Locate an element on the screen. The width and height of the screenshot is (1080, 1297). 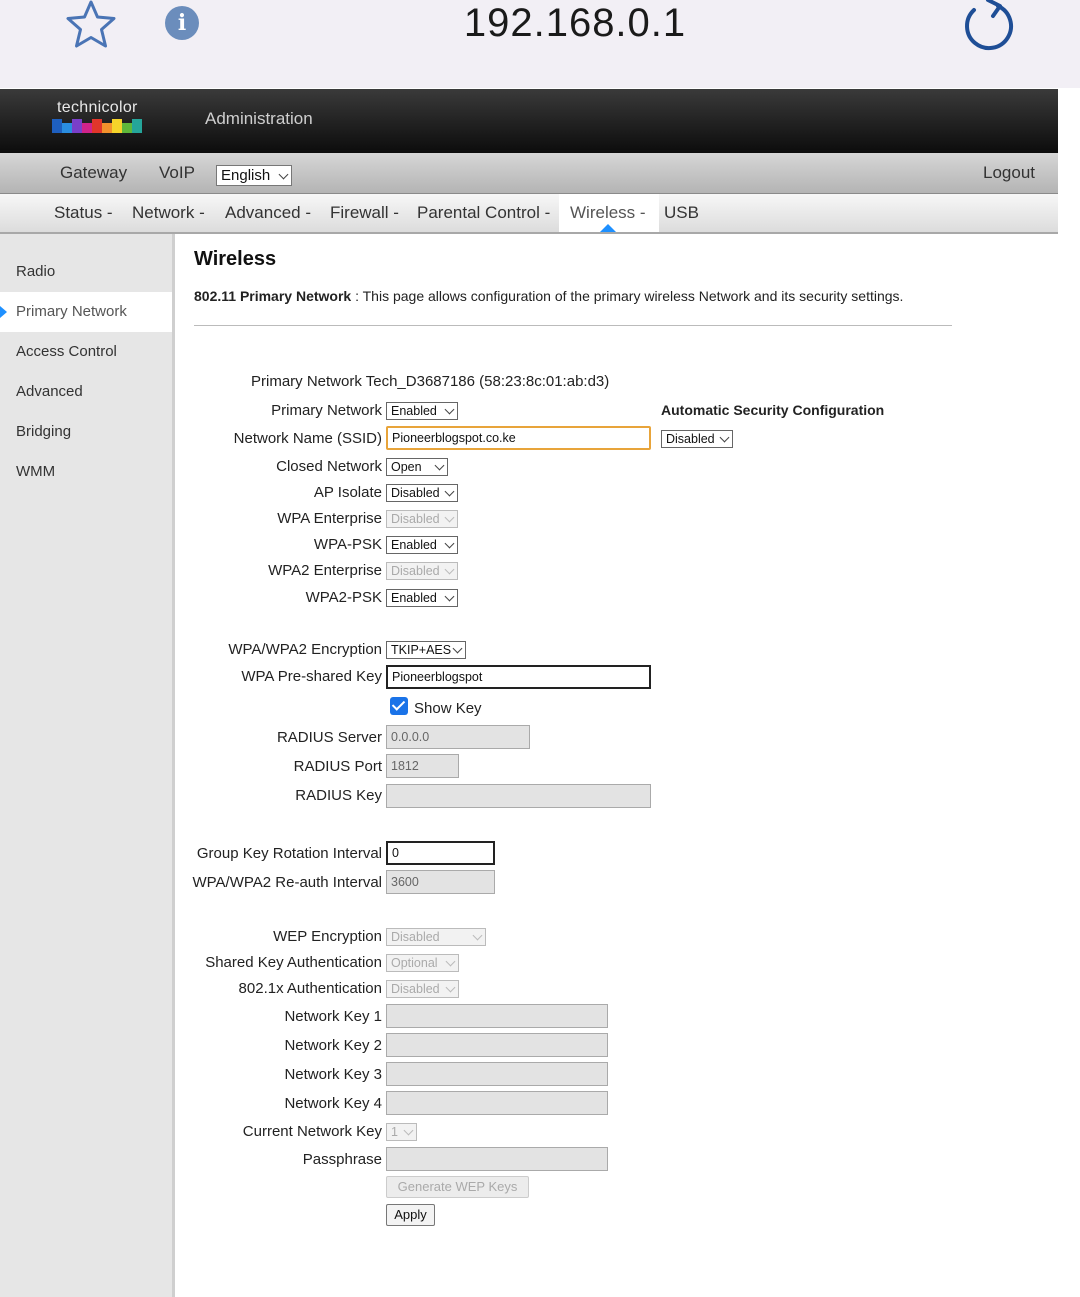
auto-security-label: Automatic Security Configuration is located at coordinates (773, 410).